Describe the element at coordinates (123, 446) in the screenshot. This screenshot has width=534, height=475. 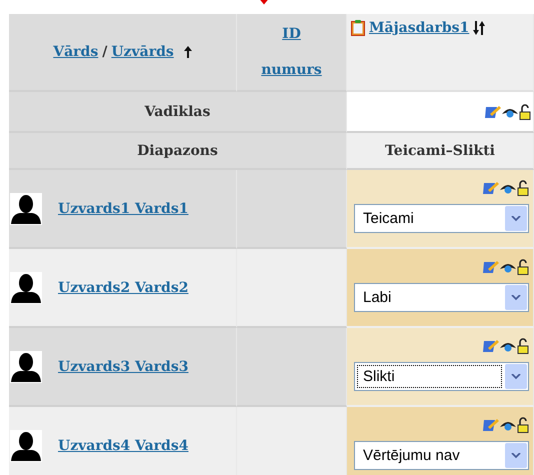
I see `student-name-link: Uzvards4 Vards4` at that location.